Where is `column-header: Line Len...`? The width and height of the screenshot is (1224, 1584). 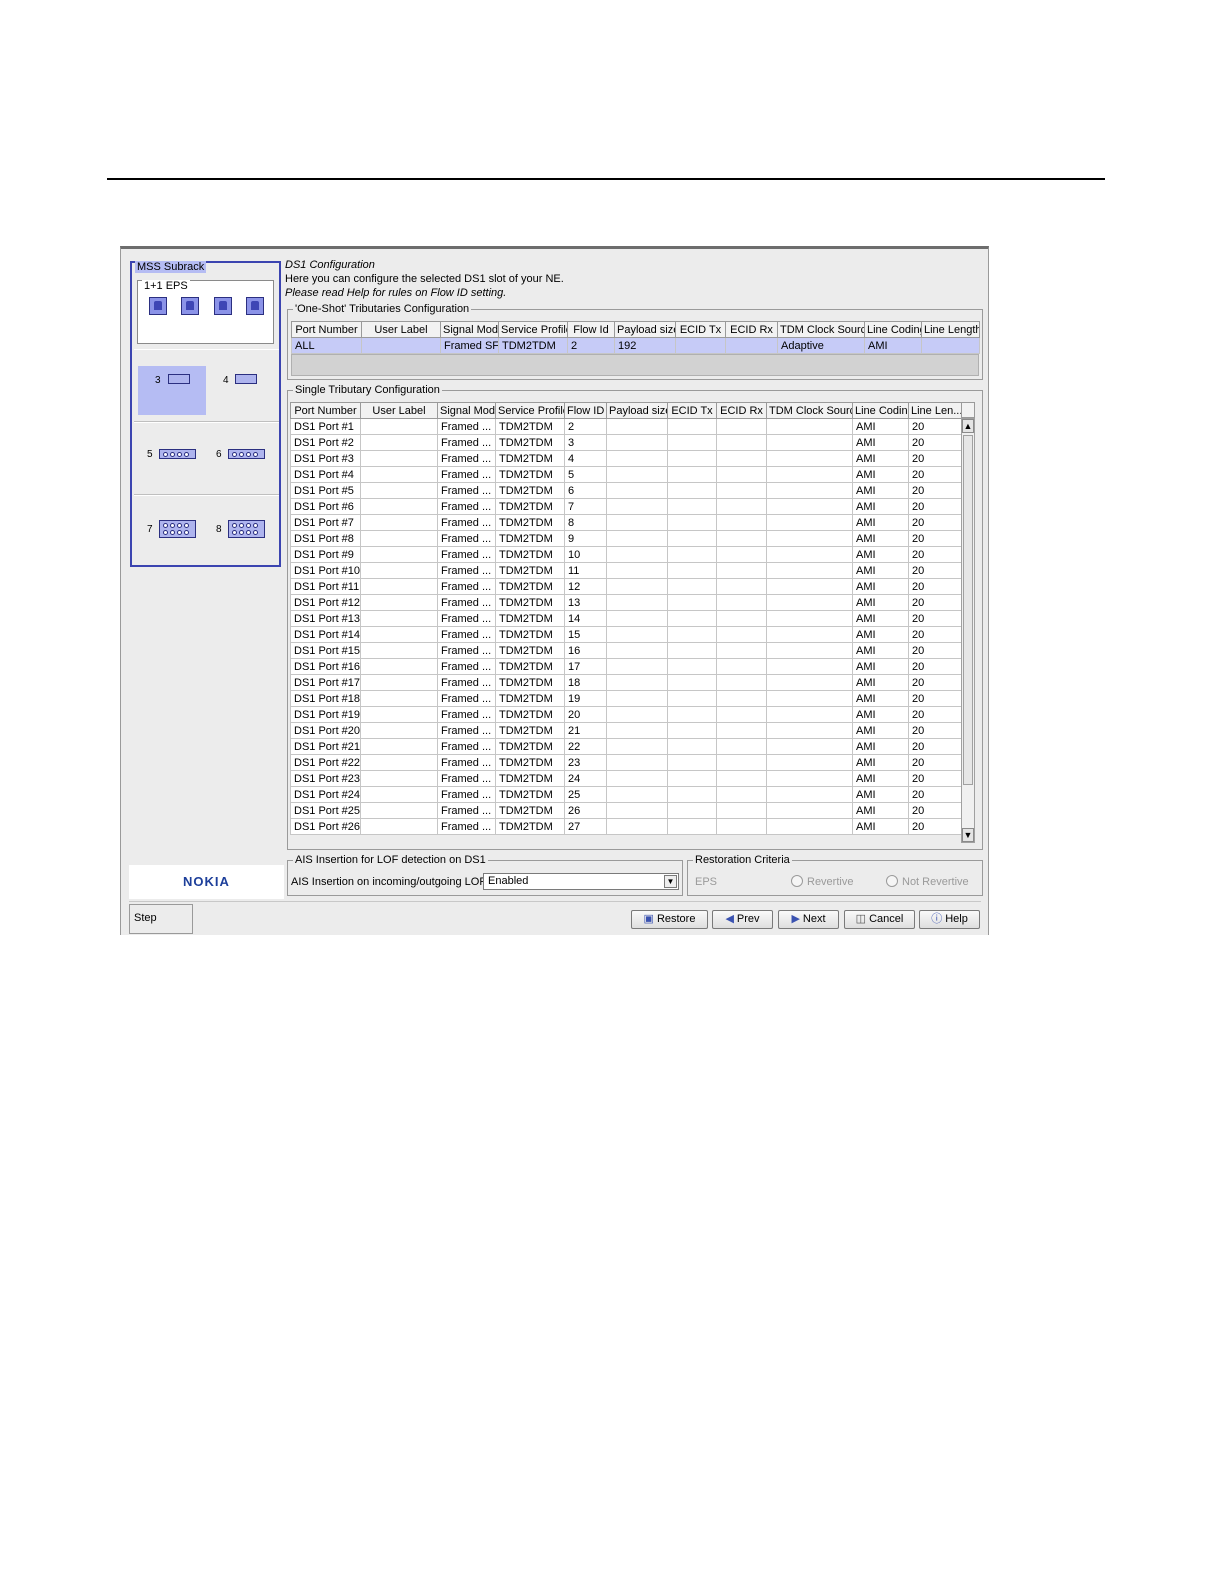 column-header: Line Len... is located at coordinates (935, 410).